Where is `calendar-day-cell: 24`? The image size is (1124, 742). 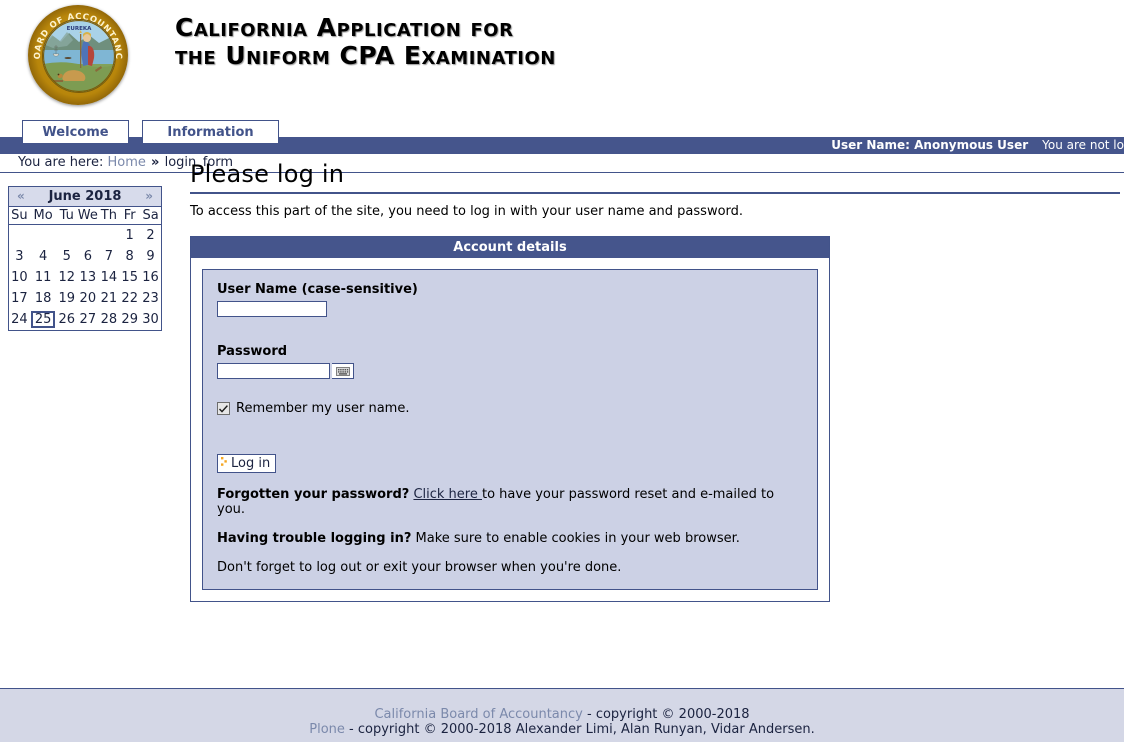
calendar-day-cell: 24 is located at coordinates (19, 319).